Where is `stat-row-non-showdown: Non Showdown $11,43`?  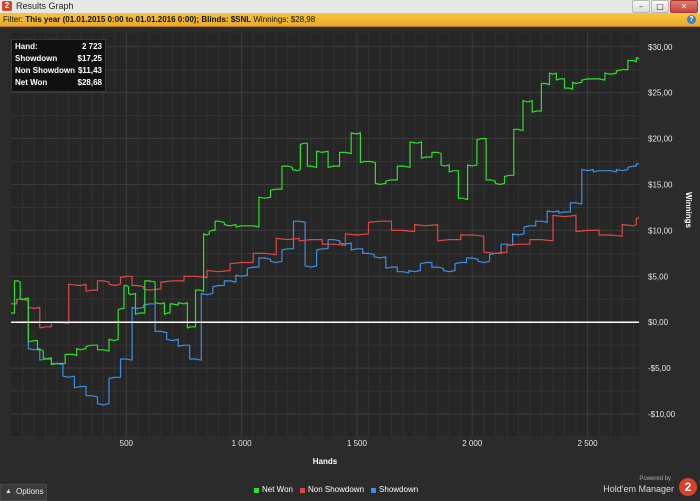
stat-row-non-showdown: Non Showdown $11,43 is located at coordinates (58, 70).